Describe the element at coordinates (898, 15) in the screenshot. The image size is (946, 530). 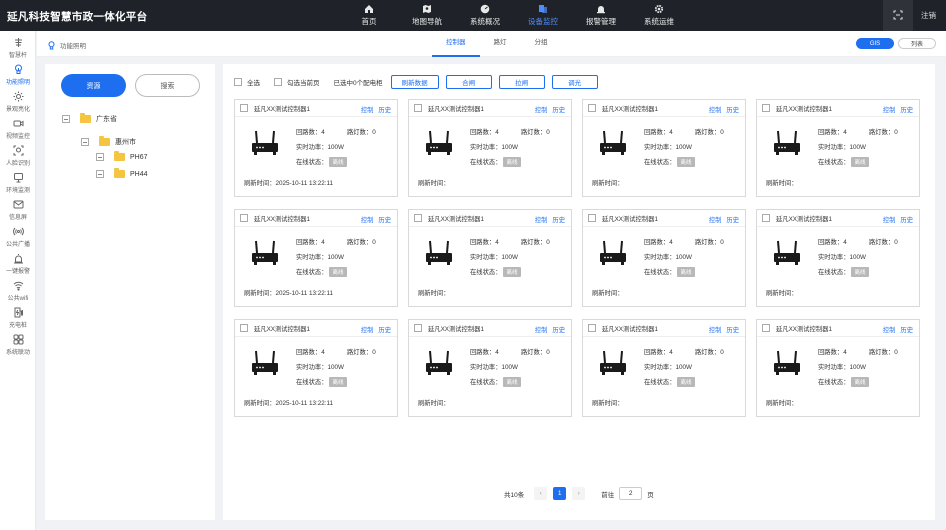
I see `fullscreen-button` at that location.